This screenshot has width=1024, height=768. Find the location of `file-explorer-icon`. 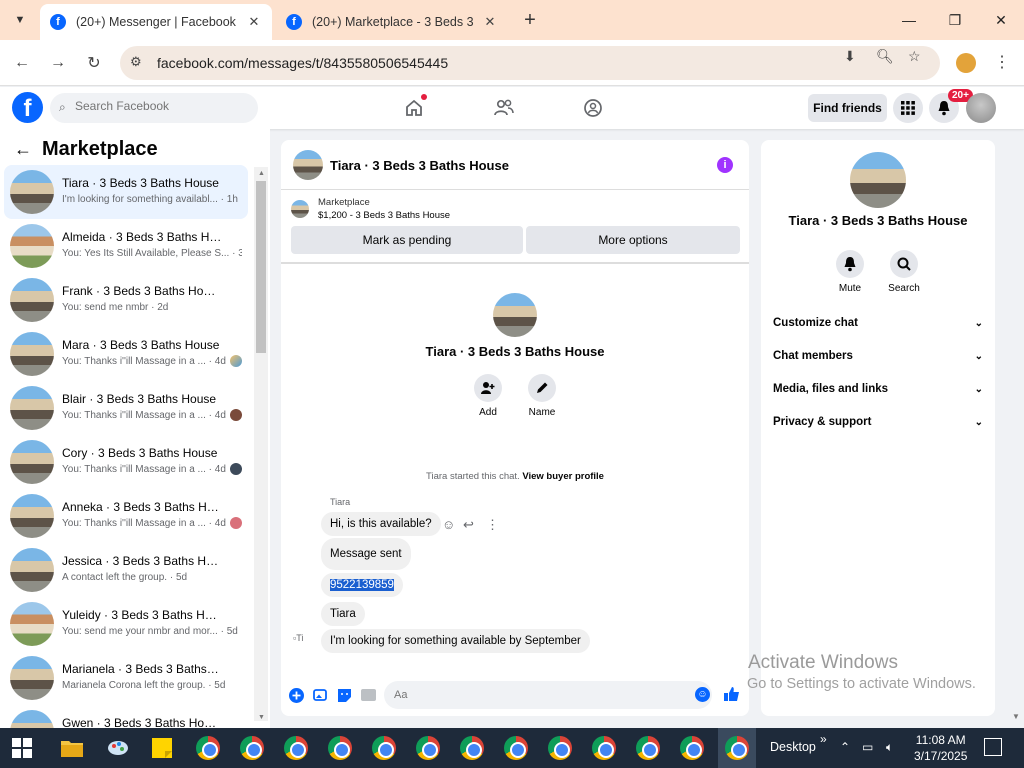

file-explorer-icon is located at coordinates (72, 748).